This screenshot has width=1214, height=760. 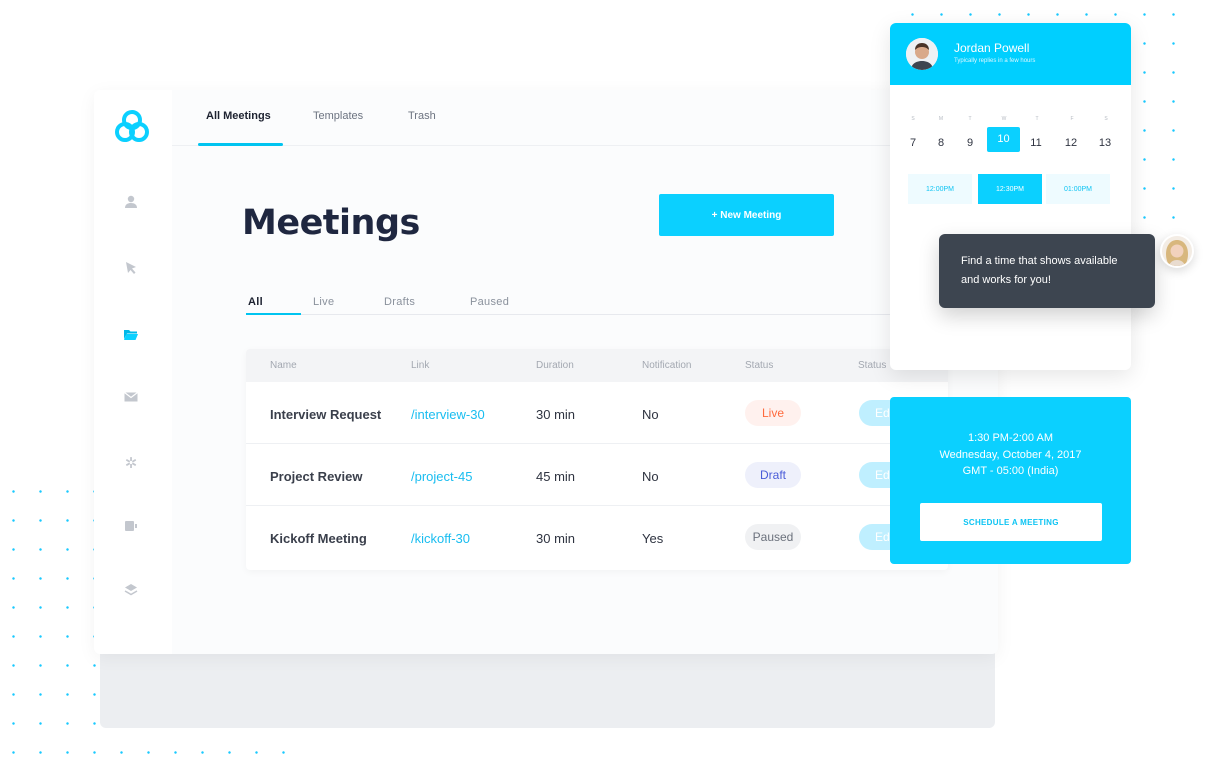 I want to click on user-icon, so click(x=131, y=204).